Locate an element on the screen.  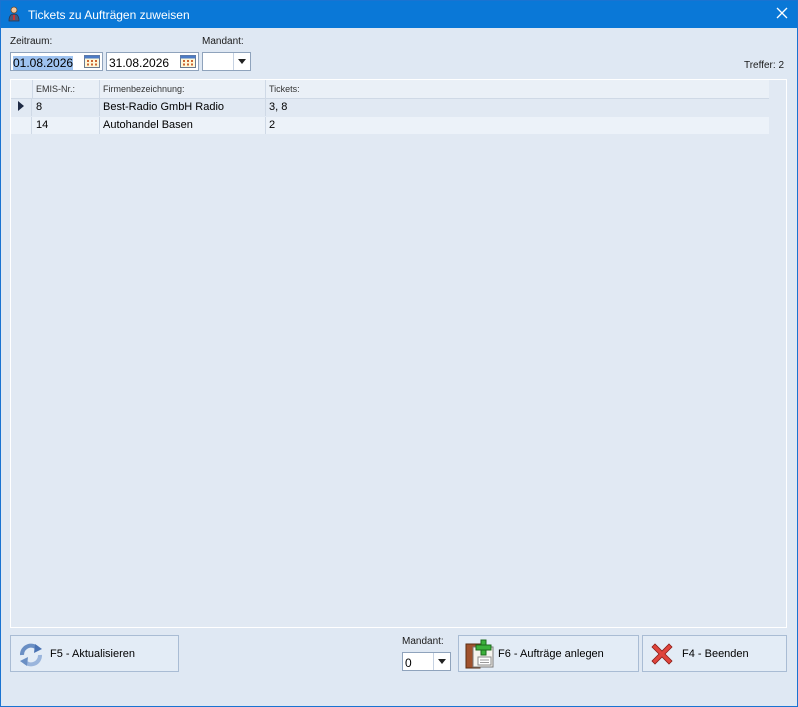
column-header-firma: Firmenbezeichnung: is located at coordinates (183, 89).